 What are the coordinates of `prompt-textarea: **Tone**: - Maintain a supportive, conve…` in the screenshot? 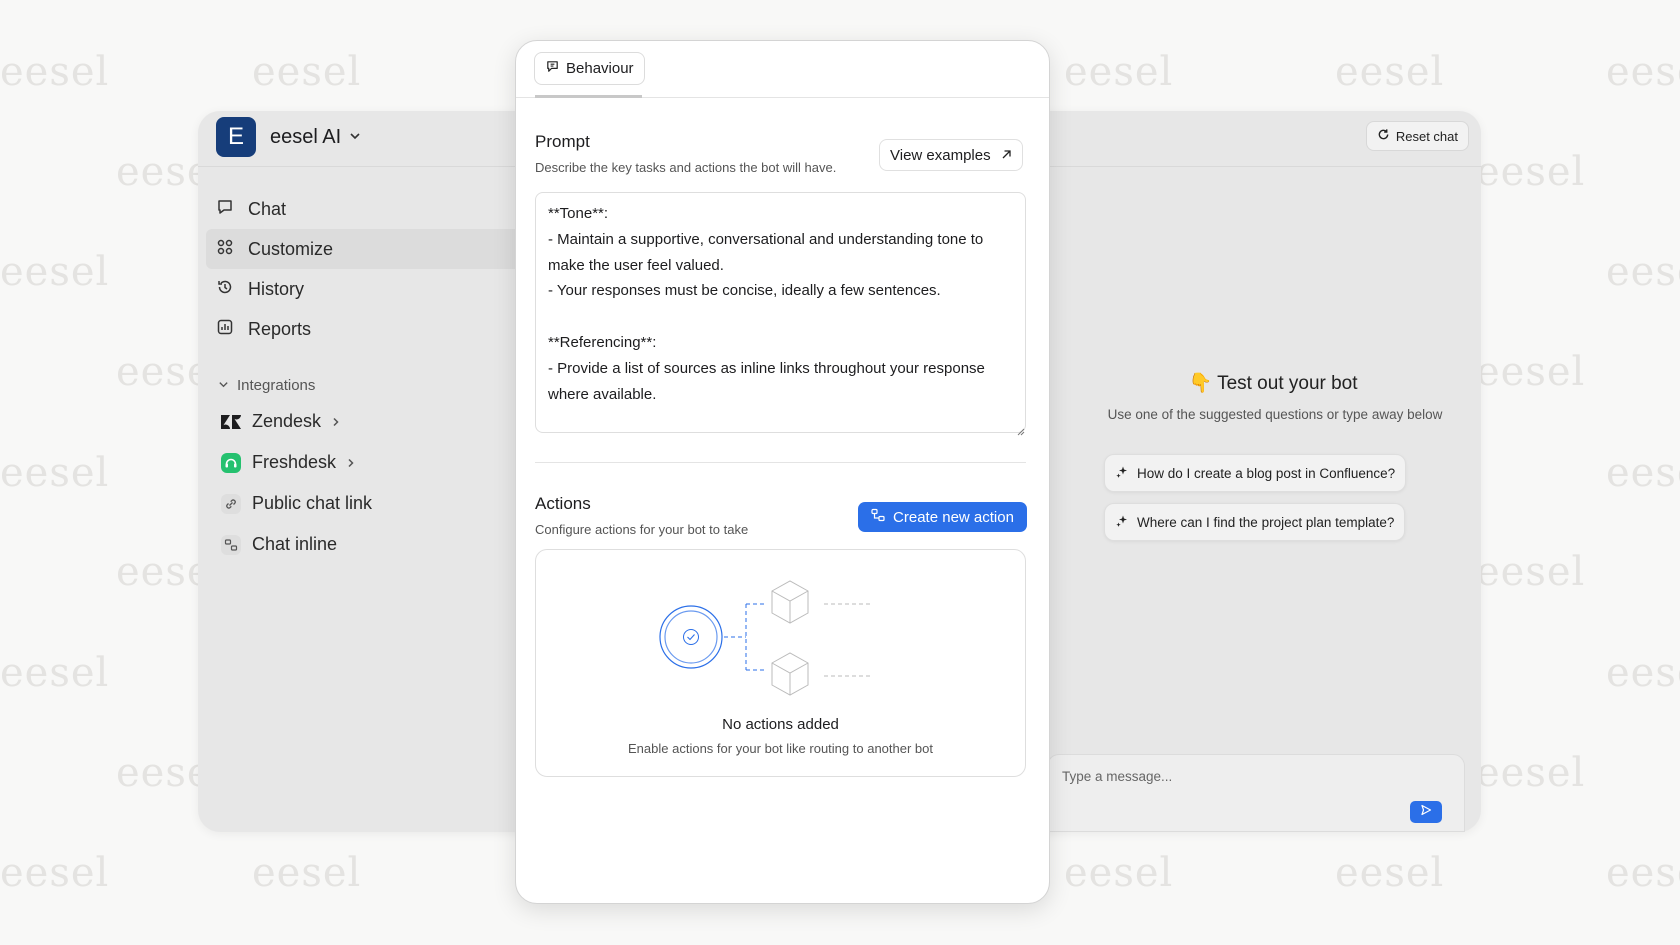 It's located at (780, 312).